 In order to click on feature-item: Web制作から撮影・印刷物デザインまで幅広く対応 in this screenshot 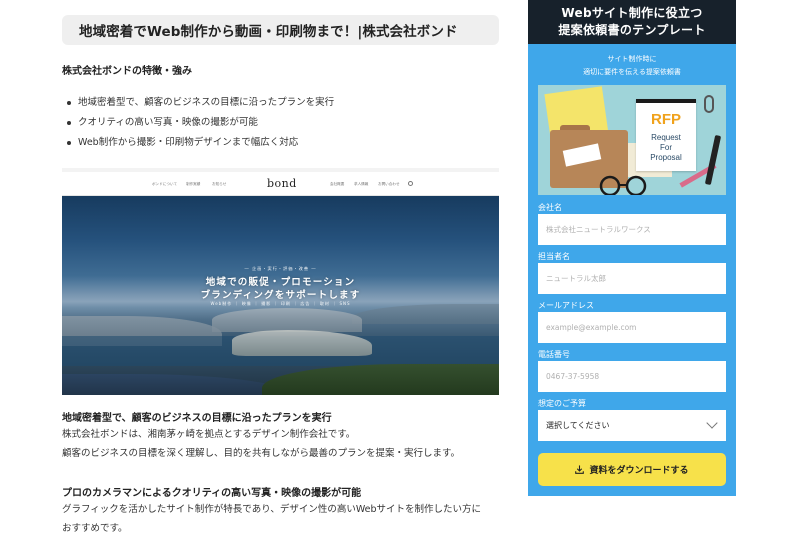, I will do `click(200, 145)`.